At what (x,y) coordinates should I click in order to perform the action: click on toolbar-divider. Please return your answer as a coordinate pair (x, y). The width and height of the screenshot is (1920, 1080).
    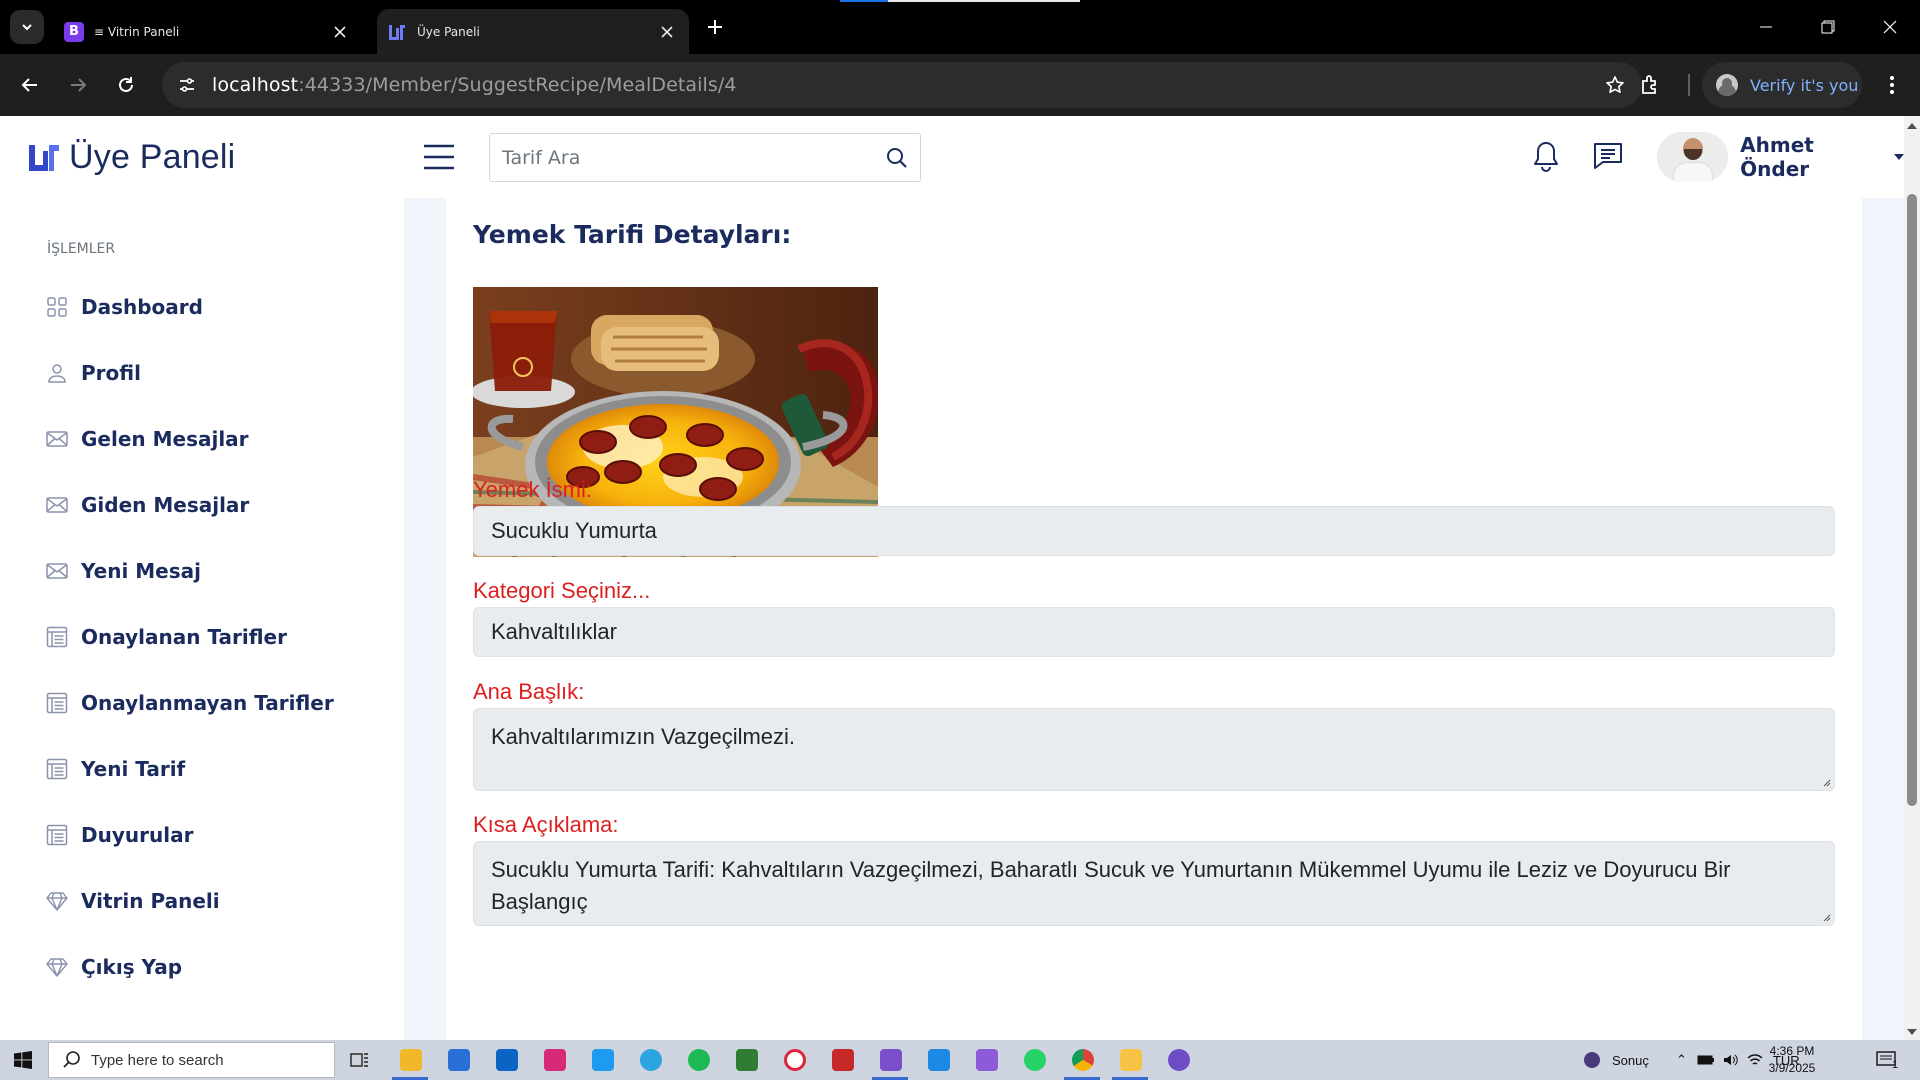
    Looking at the image, I should click on (1689, 85).